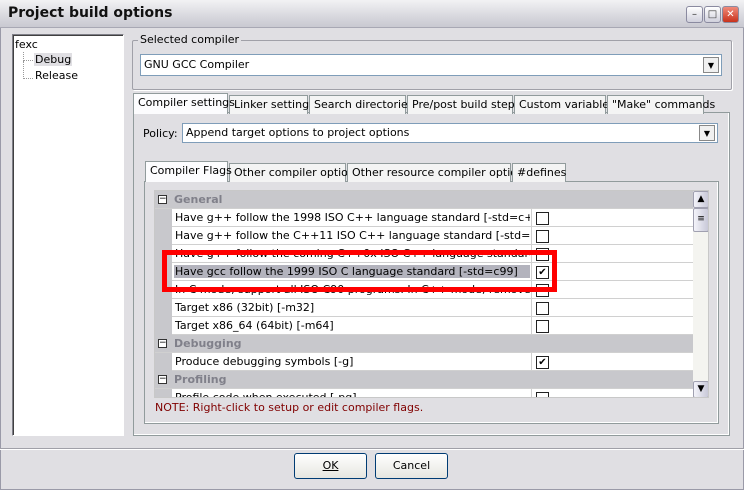  I want to click on ok-button: OK, so click(330, 466).